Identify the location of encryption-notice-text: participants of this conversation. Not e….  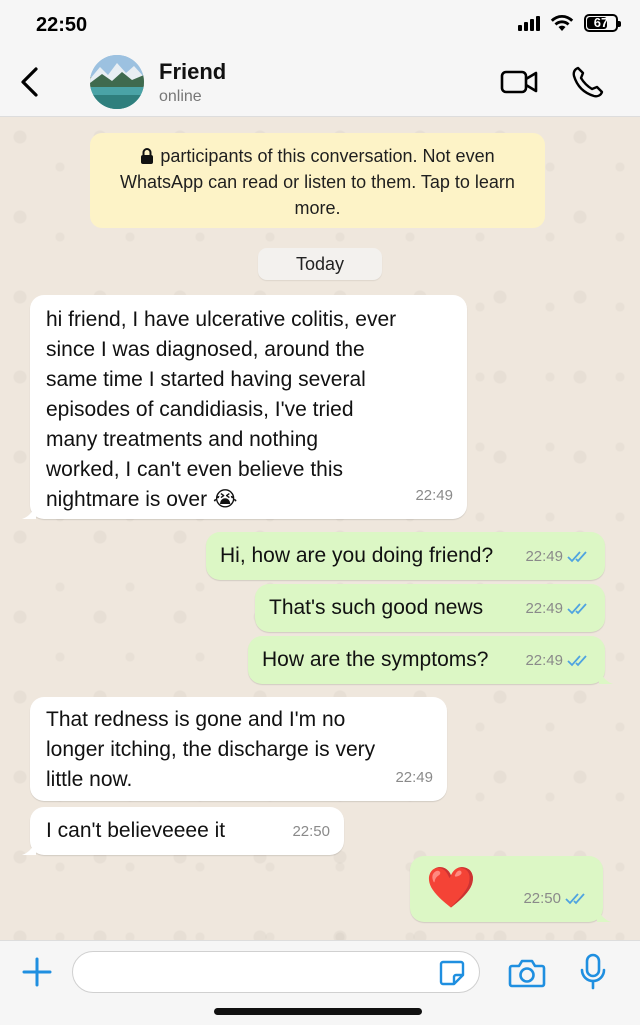
(317, 182).